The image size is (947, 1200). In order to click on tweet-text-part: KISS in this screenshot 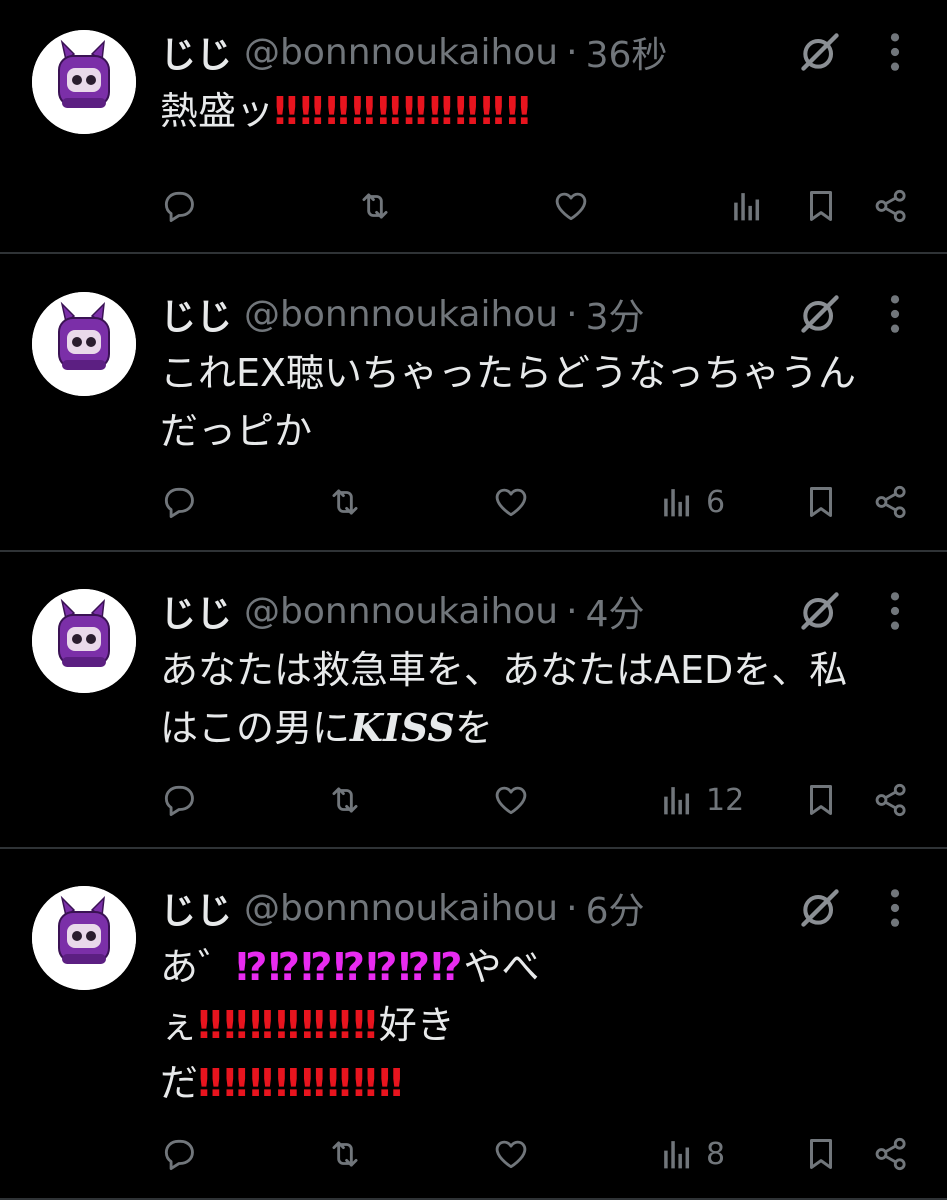, I will do `click(402, 727)`.